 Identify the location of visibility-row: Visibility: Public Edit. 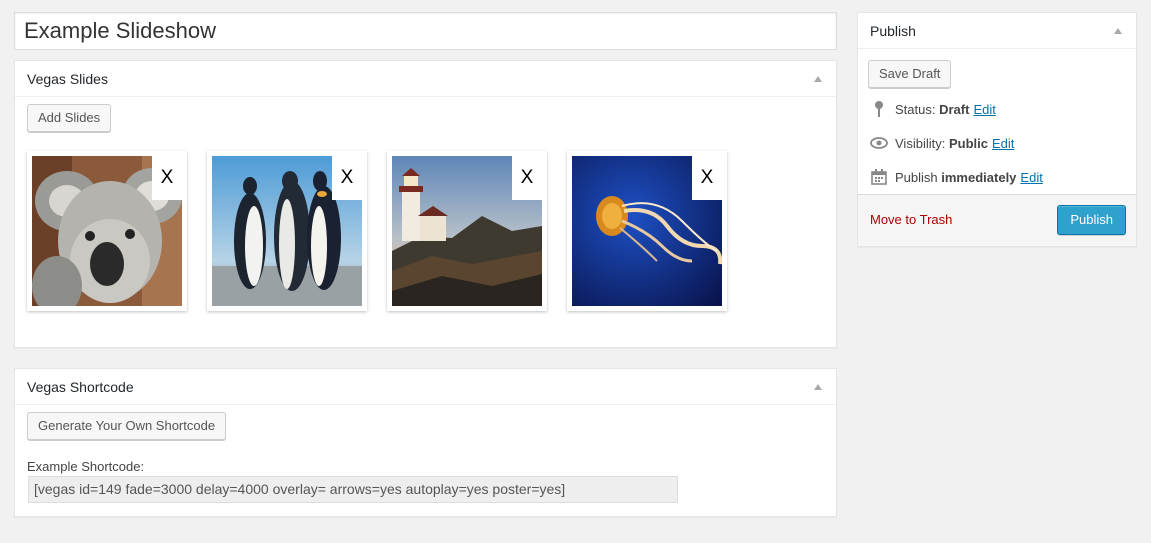
(942, 143).